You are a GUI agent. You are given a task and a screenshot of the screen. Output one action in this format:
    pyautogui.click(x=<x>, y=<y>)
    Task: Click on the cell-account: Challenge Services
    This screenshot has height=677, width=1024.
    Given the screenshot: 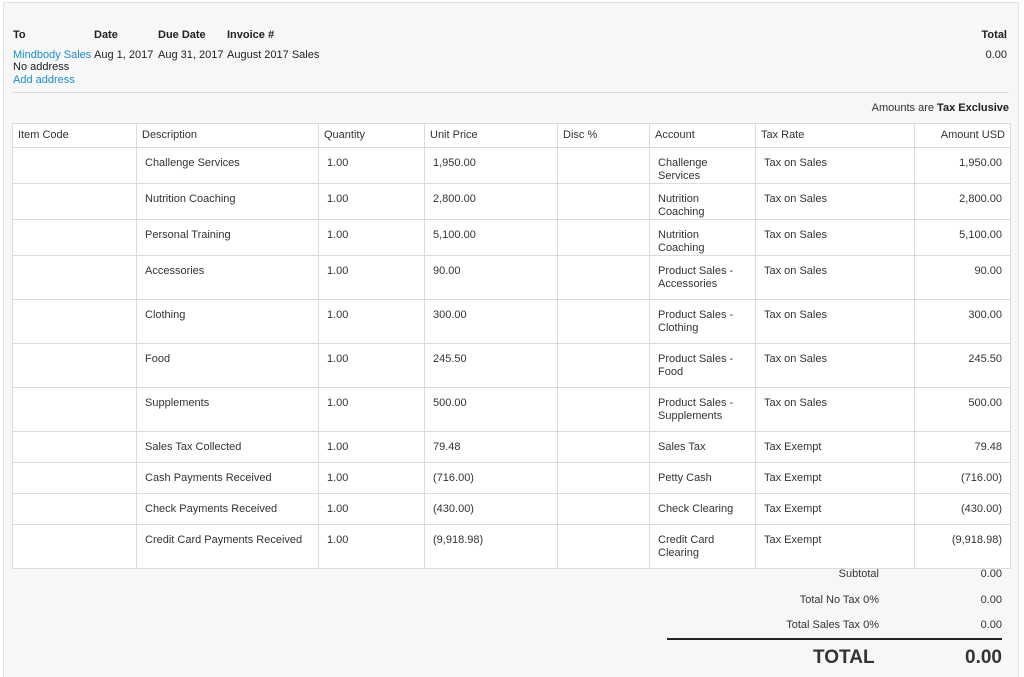 What is the action you would take?
    pyautogui.click(x=702, y=165)
    